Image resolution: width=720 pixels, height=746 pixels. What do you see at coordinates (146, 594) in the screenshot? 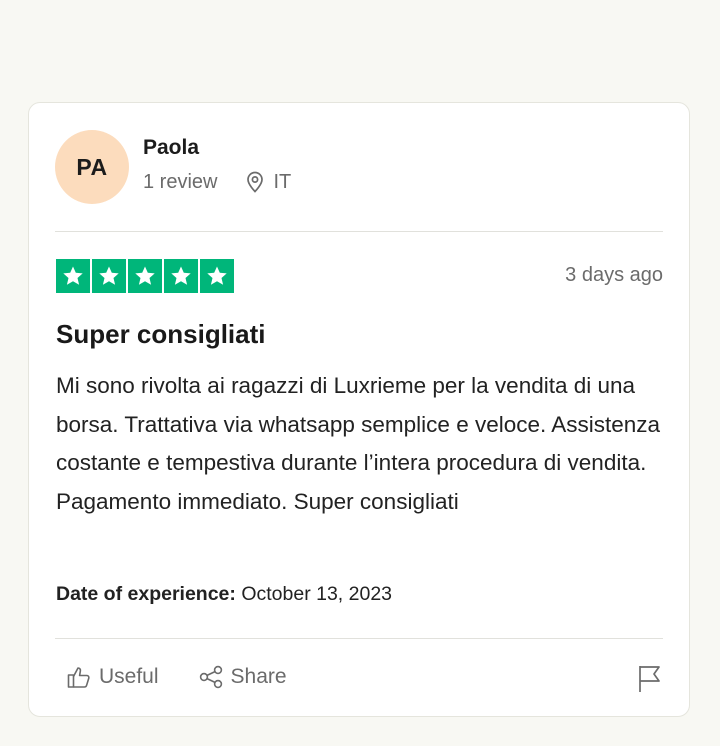
I see `experience-label: Date of experience:` at bounding box center [146, 594].